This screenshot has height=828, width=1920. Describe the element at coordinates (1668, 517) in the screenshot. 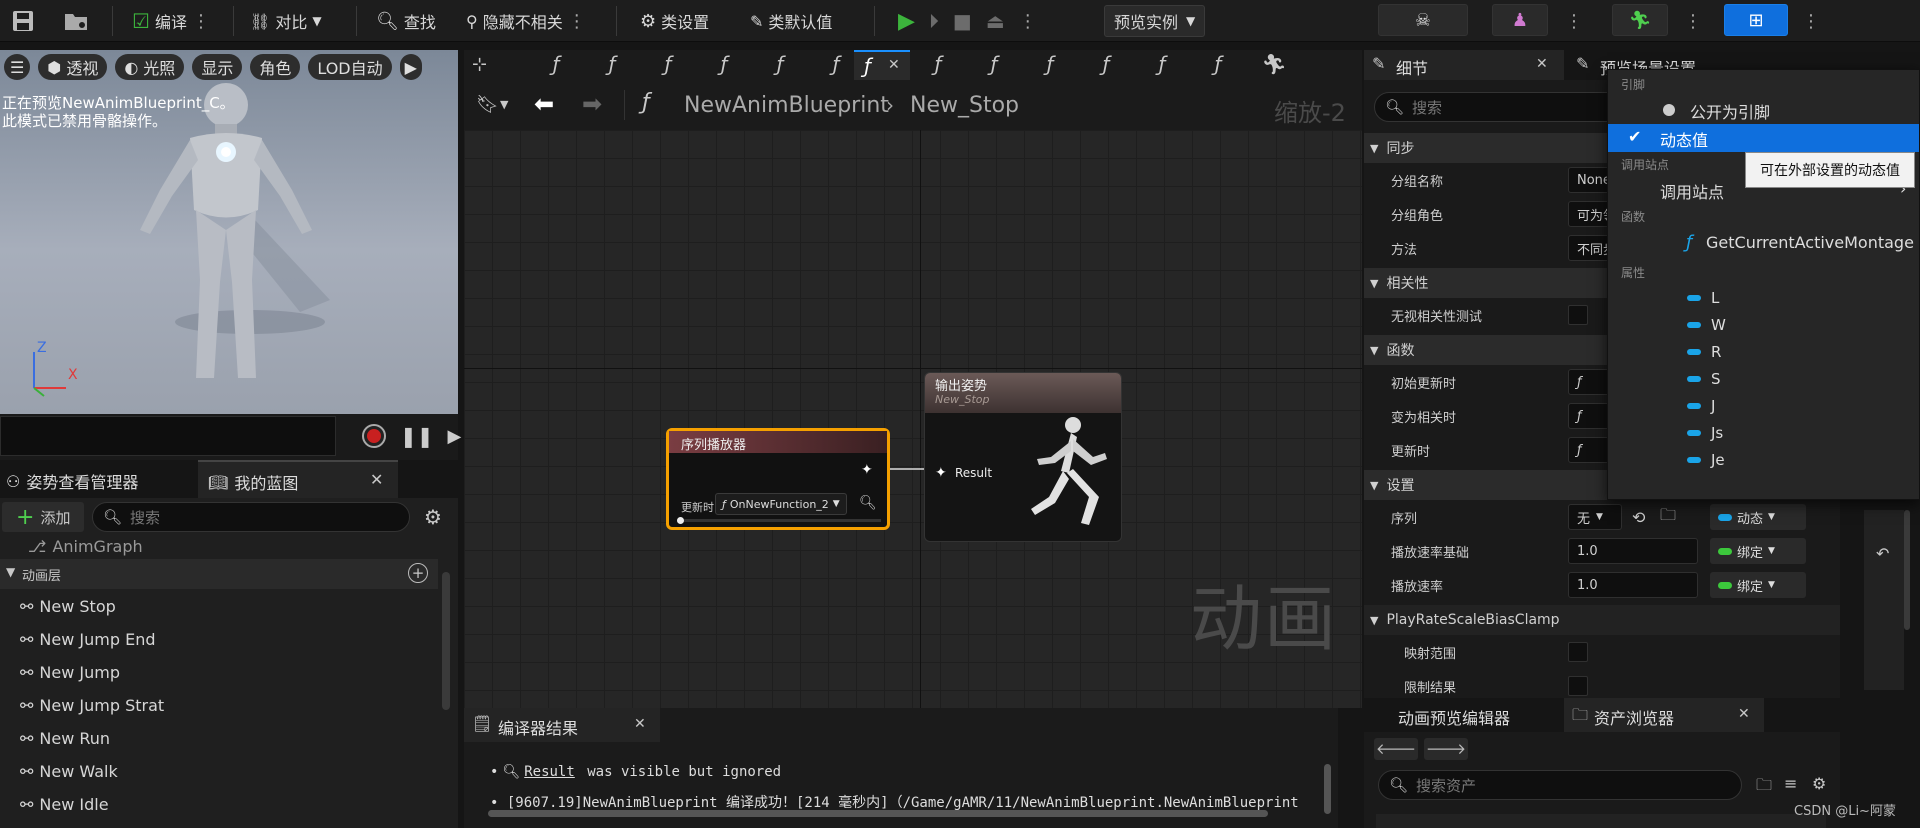

I see `browse-asset-icon: 🗀` at that location.